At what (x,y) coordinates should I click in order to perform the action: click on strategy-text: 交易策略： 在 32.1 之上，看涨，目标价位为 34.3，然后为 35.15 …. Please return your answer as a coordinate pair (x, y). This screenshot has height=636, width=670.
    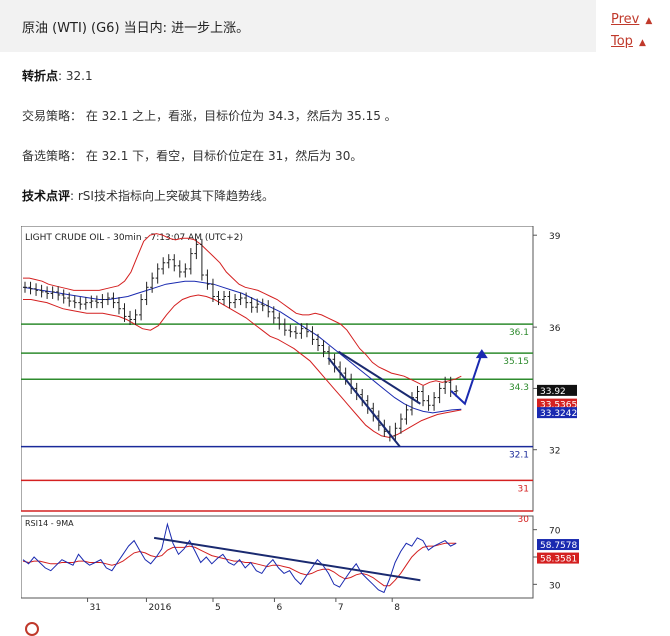
    Looking at the image, I should click on (209, 116).